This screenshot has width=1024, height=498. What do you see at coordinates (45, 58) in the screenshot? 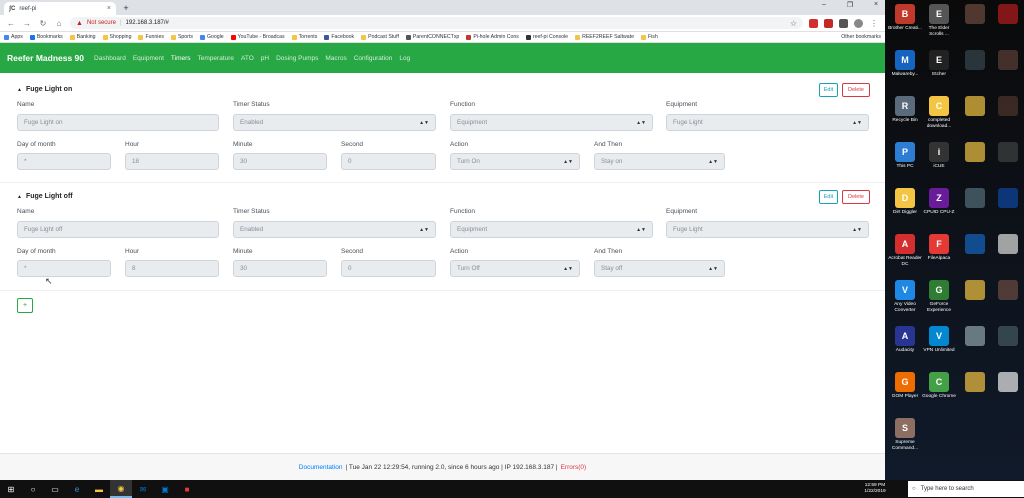
I see `brand-title: Reefer Madness 90` at bounding box center [45, 58].